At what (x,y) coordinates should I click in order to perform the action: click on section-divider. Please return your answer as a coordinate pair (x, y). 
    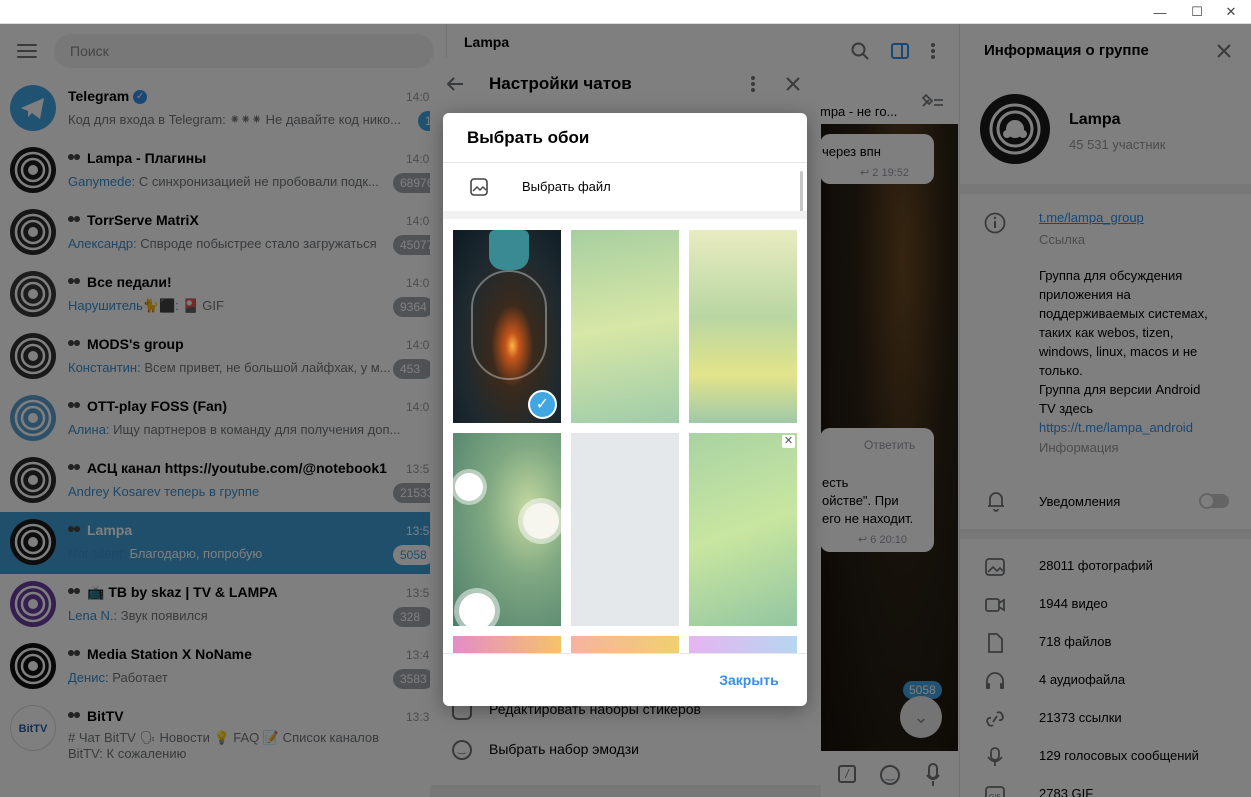
    Looking at the image, I should click on (625, 215).